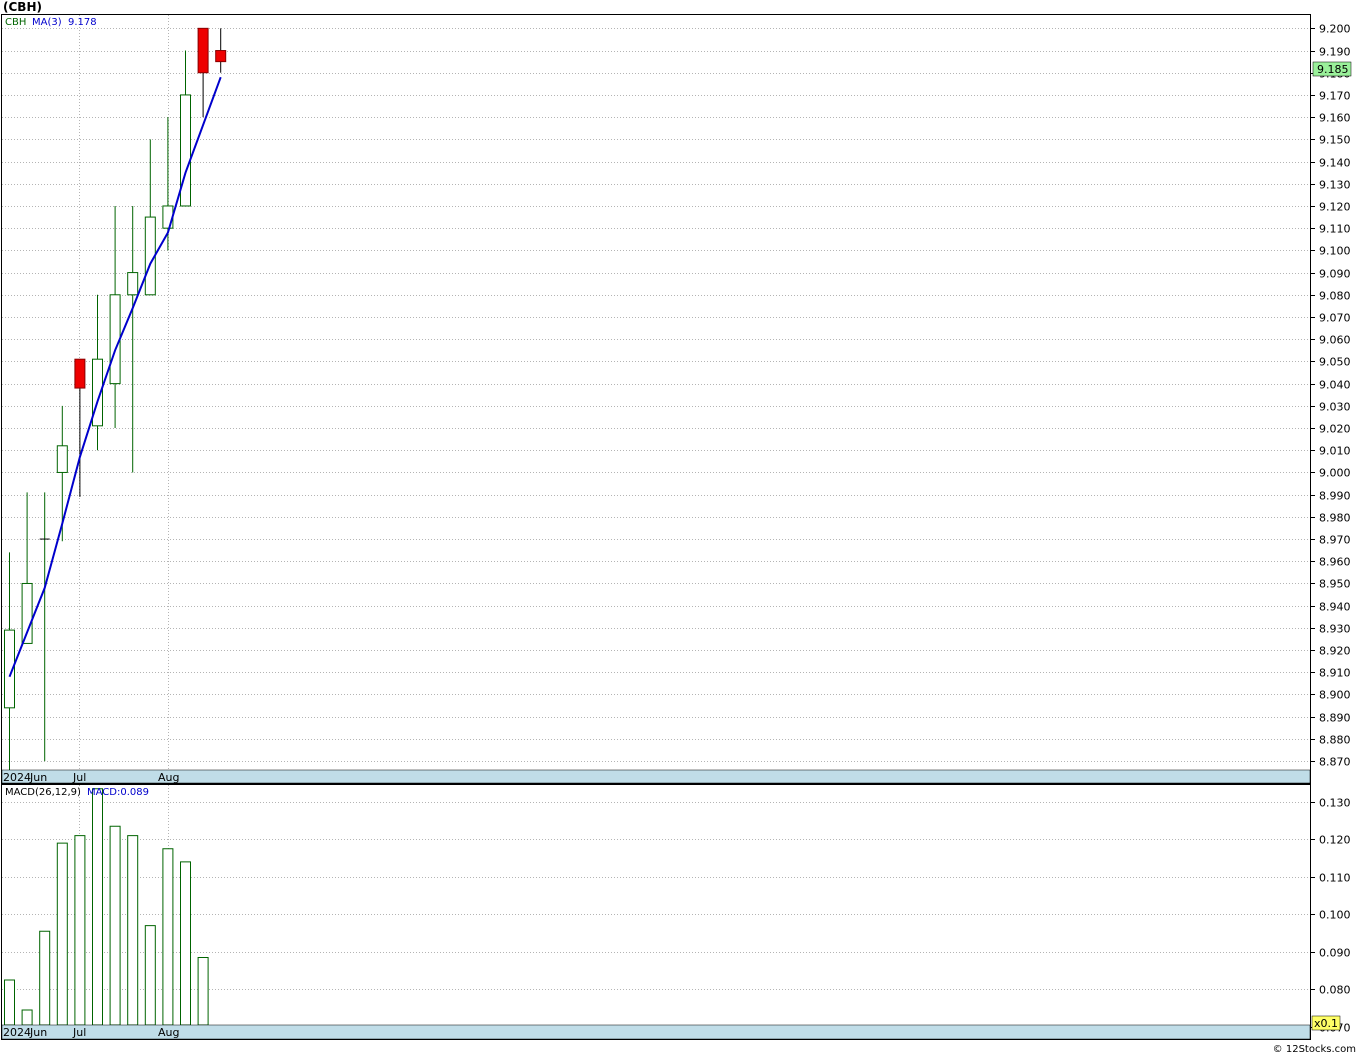 Image resolution: width=1360 pixels, height=1056 pixels. I want to click on price-tick-label: 8.970, so click(1335, 540).